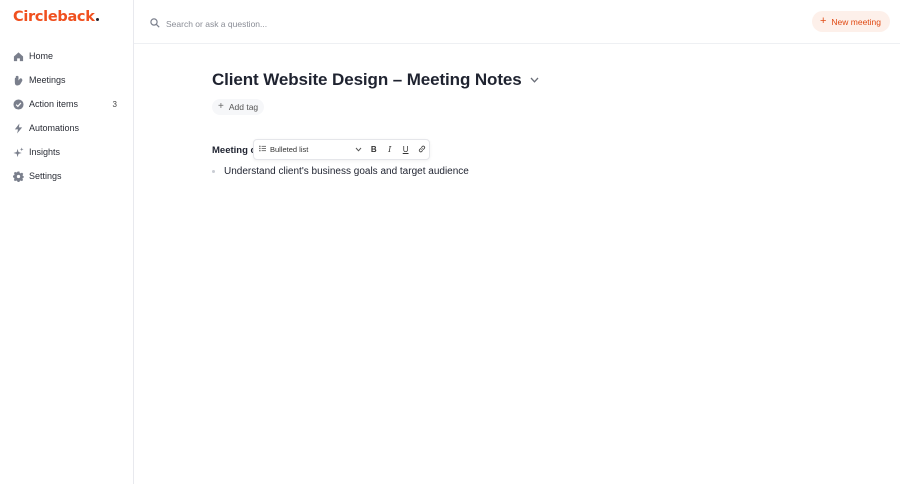 This screenshot has width=900, height=484. I want to click on note-title-row: Client Website Design – Meeting Notes, so click(376, 80).